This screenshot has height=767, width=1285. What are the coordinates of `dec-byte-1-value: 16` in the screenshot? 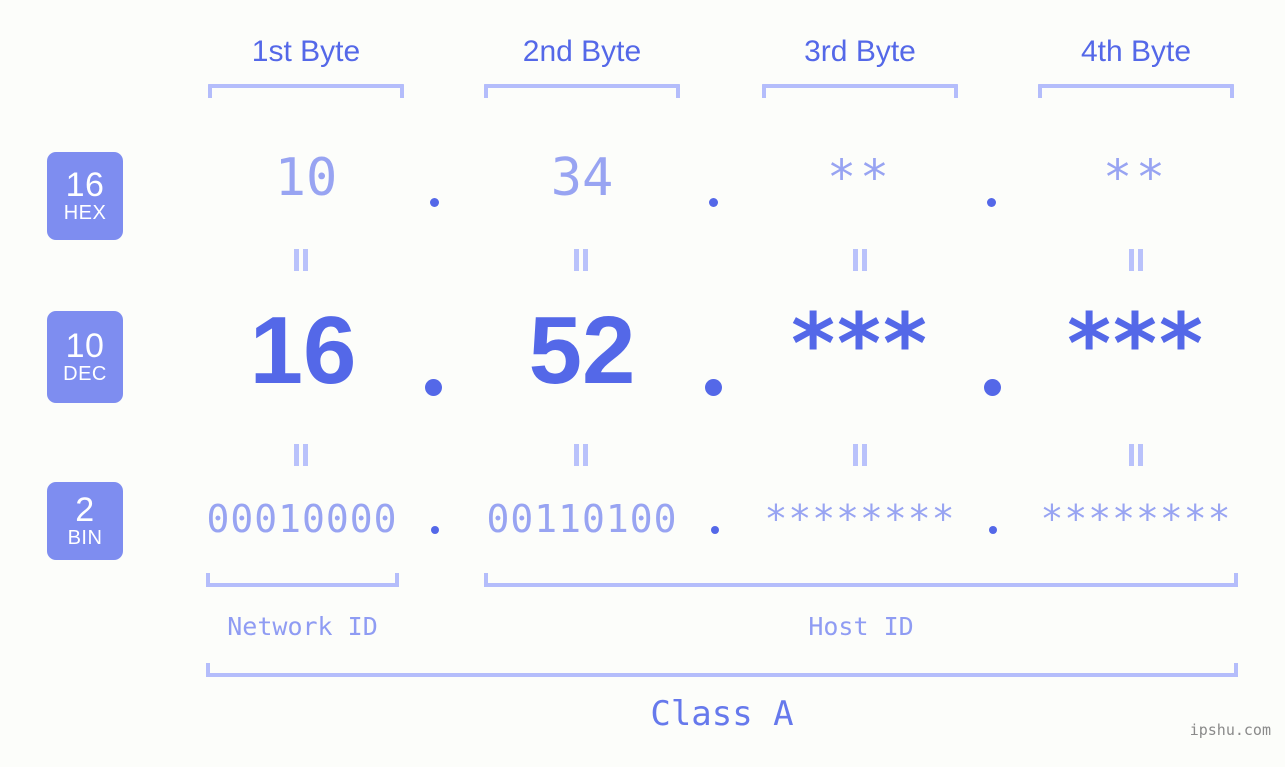 It's located at (303, 350).